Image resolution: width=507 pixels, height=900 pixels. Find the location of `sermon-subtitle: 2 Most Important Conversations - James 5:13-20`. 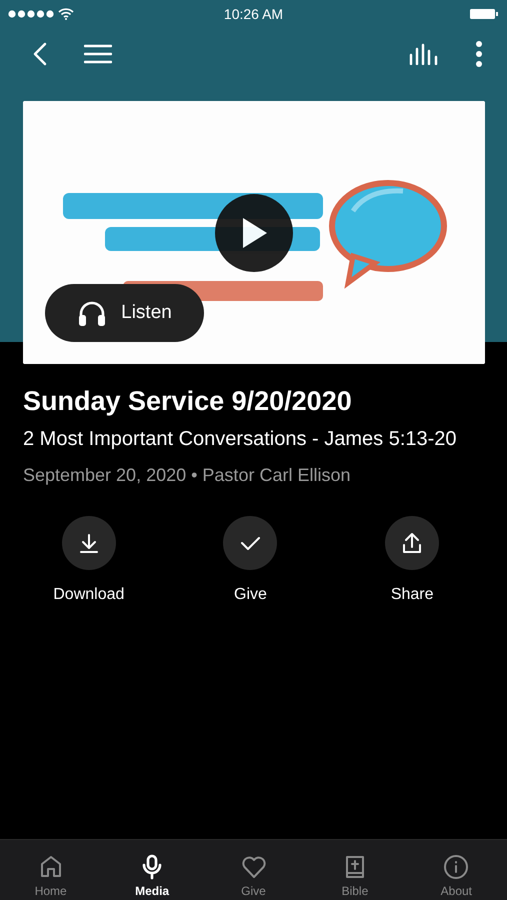

sermon-subtitle: 2 Most Important Conversations - James 5:13-20 is located at coordinates (240, 439).